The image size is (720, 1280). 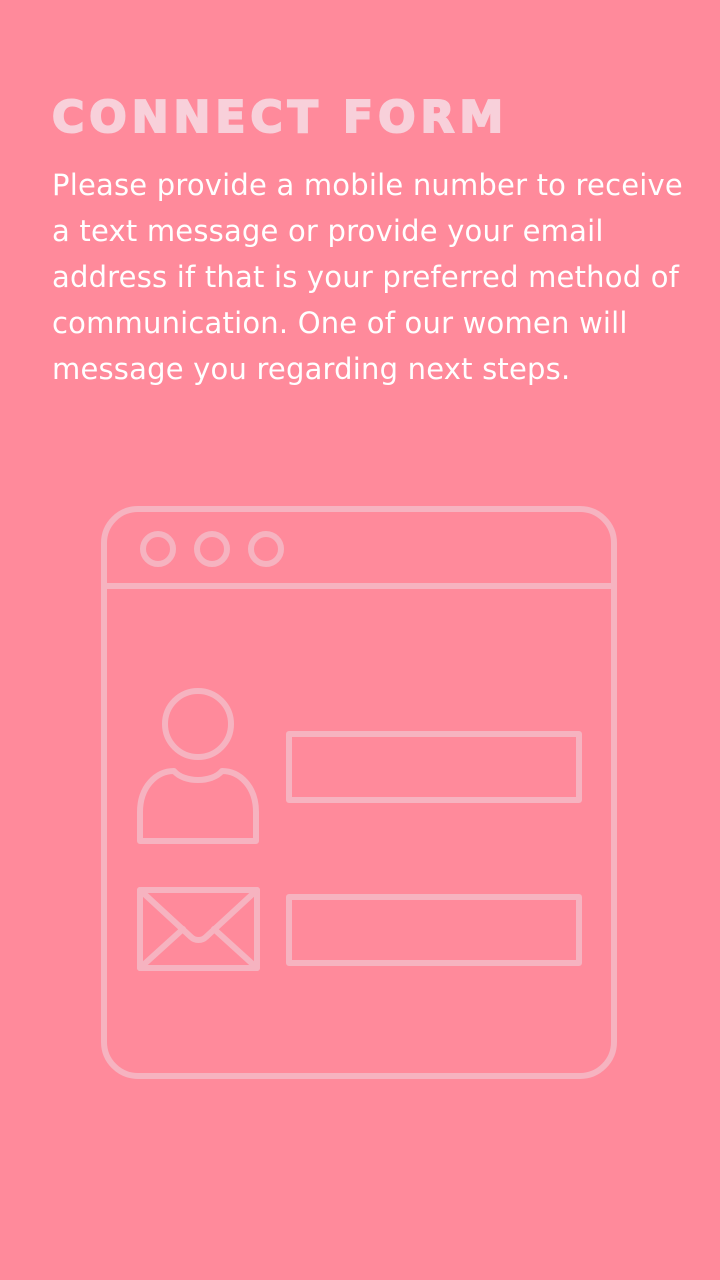 What do you see at coordinates (434, 767) in the screenshot?
I see `name-field-placeholder` at bounding box center [434, 767].